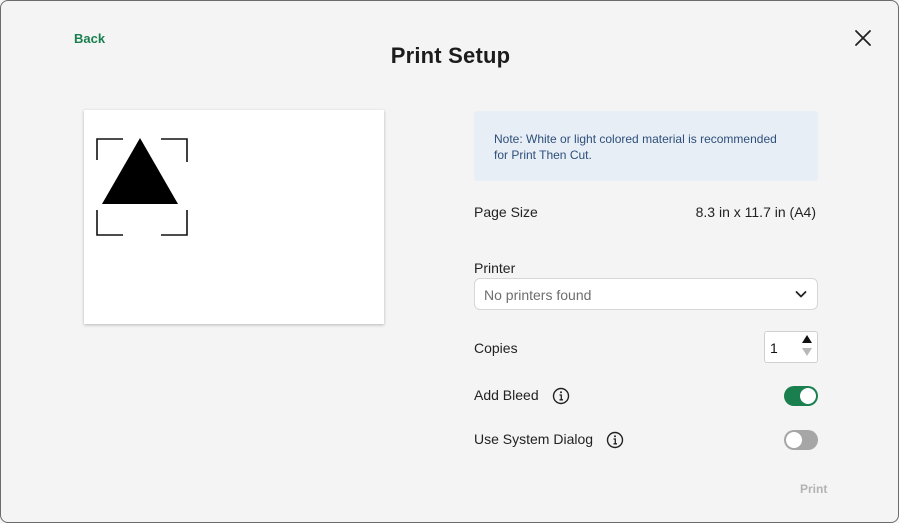 The height and width of the screenshot is (523, 899). Describe the element at coordinates (234, 217) in the screenshot. I see `print-preview` at that location.